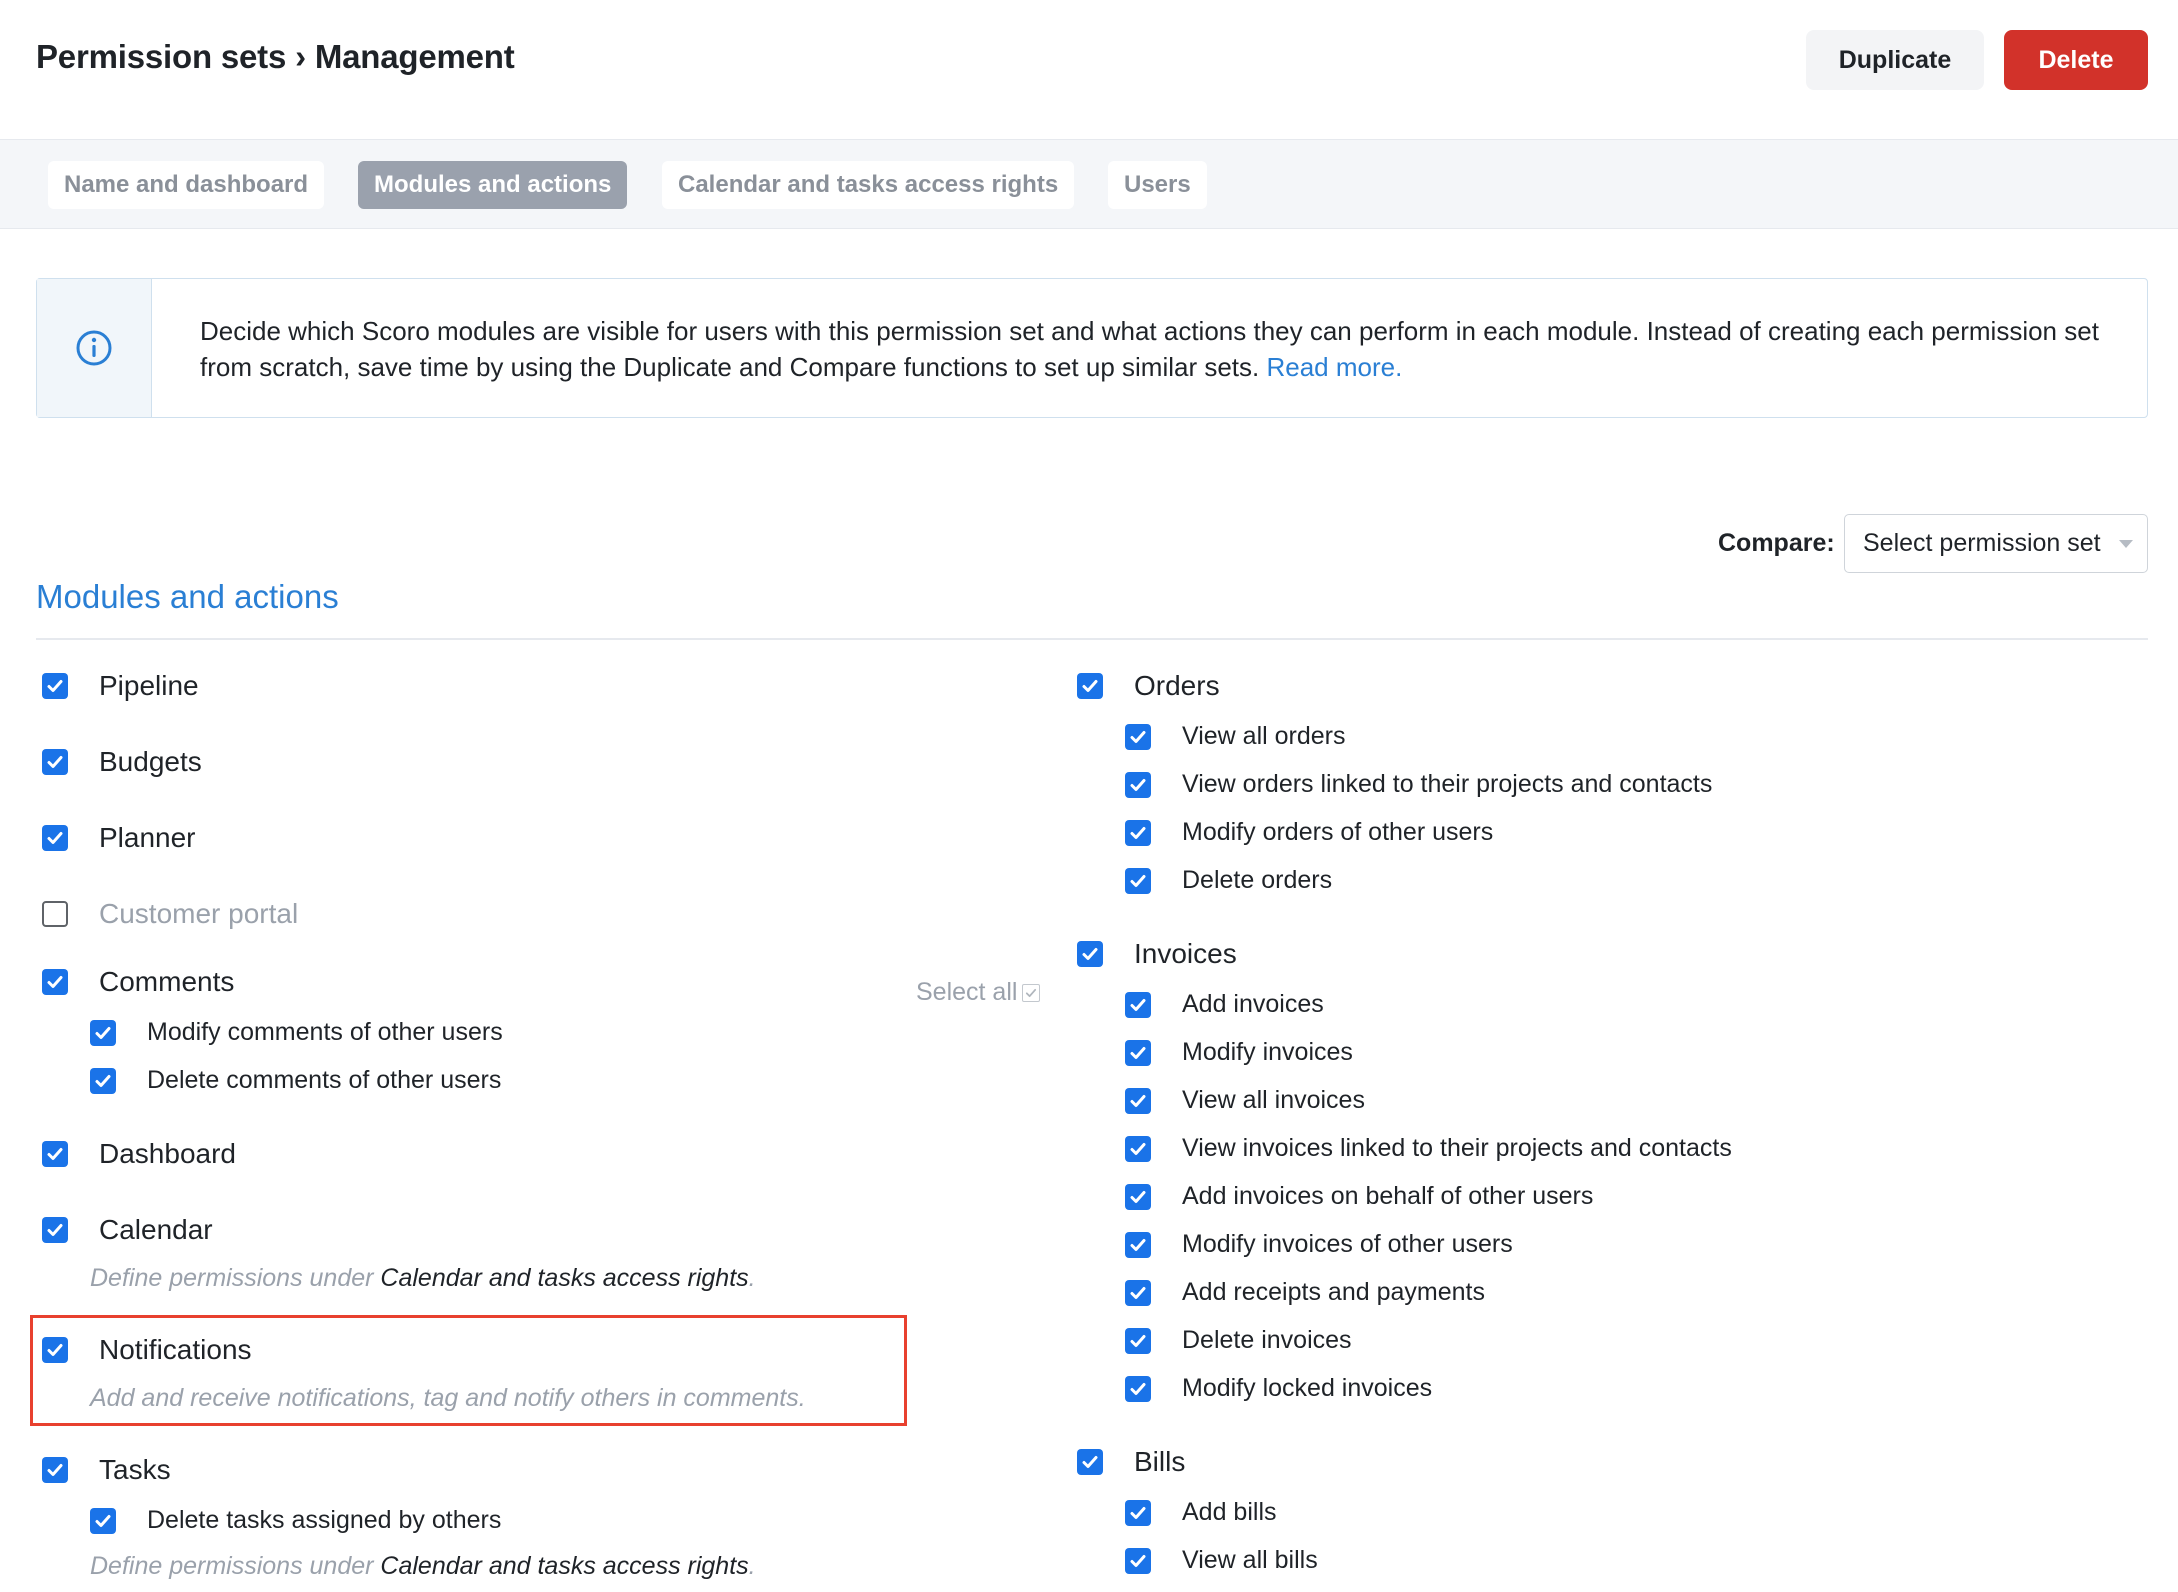 Image resolution: width=2178 pixels, height=1592 pixels. Describe the element at coordinates (1138, 1244) in the screenshot. I see `modify-invoices-others-checkbox` at that location.